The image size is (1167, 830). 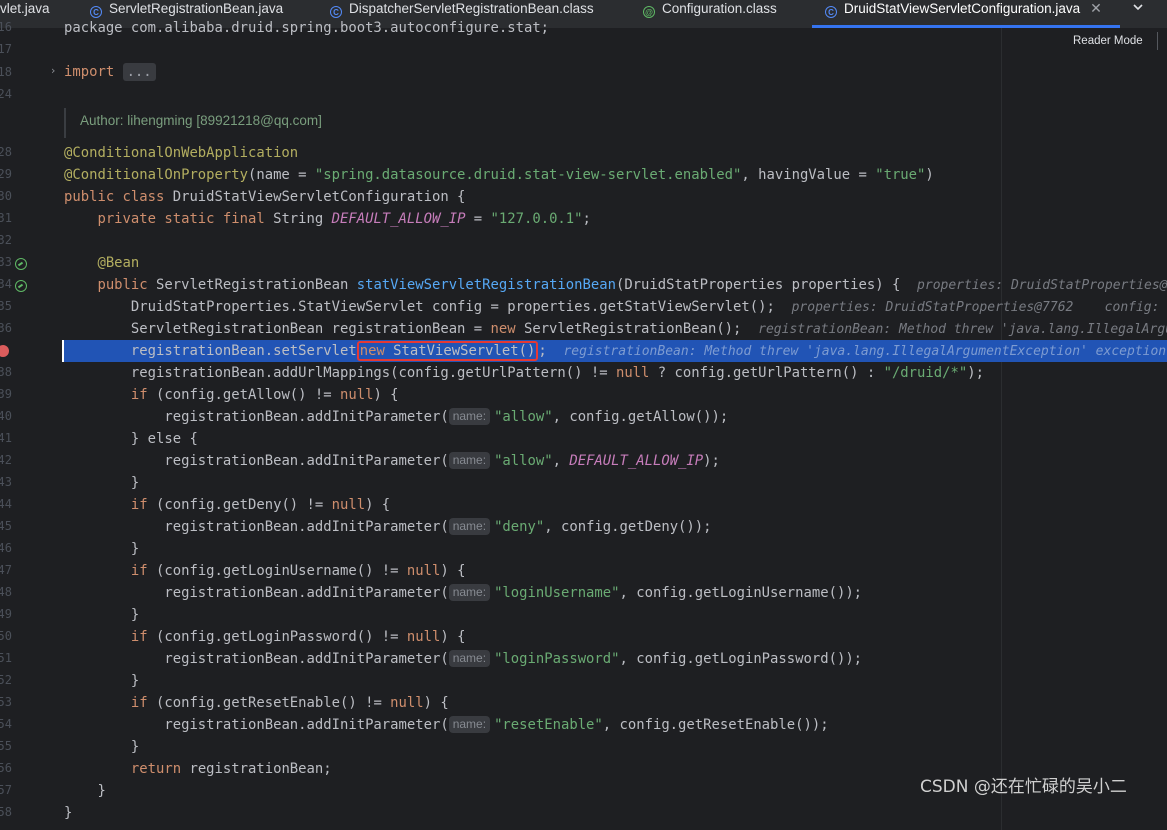 I want to click on line-number: 43, so click(x=6, y=482).